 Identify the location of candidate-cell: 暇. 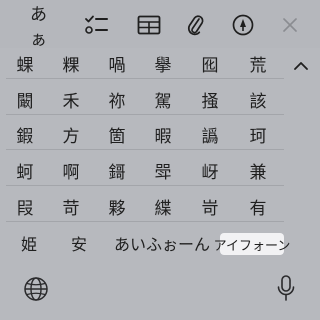
(163, 134).